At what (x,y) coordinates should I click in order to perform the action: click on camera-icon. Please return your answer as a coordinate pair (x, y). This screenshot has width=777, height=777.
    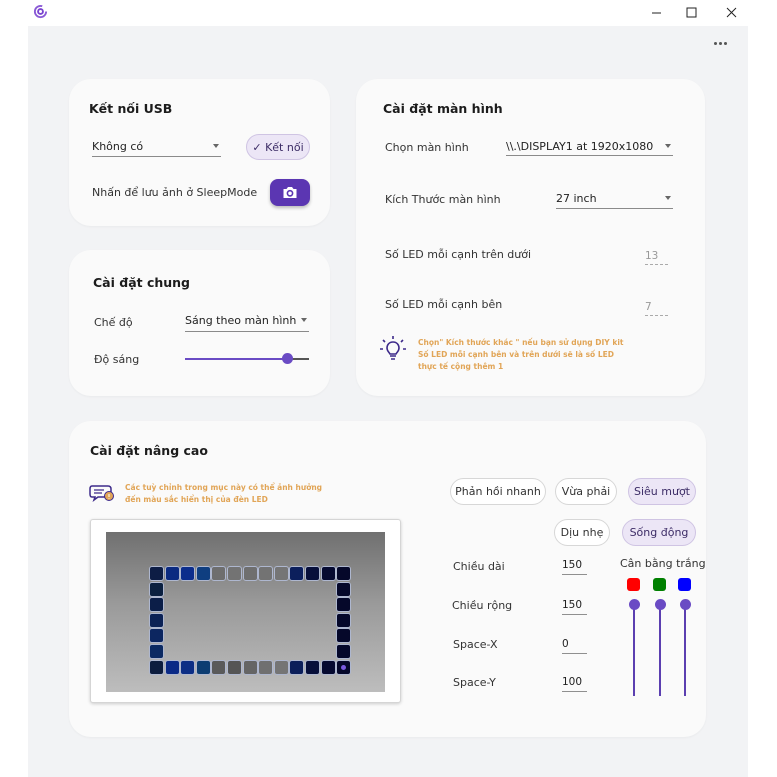
    Looking at the image, I should click on (290, 192).